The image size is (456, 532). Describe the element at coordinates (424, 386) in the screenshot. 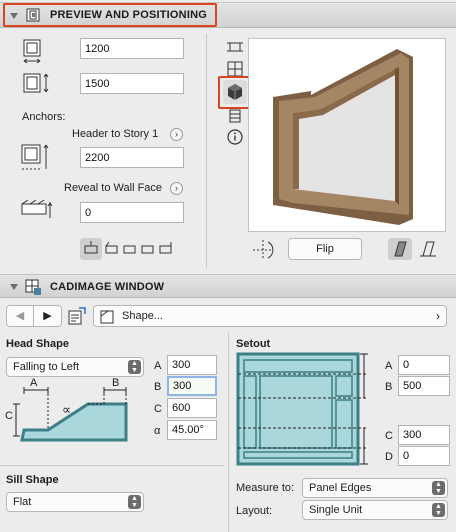

I see `setout-field-b-input` at that location.